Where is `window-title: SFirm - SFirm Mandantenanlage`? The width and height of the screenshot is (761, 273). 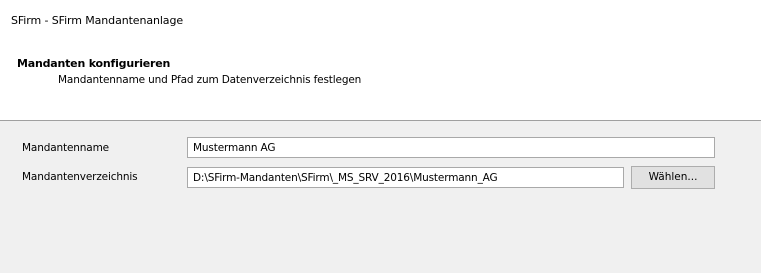
window-title: SFirm - SFirm Mandantenanlage is located at coordinates (97, 20).